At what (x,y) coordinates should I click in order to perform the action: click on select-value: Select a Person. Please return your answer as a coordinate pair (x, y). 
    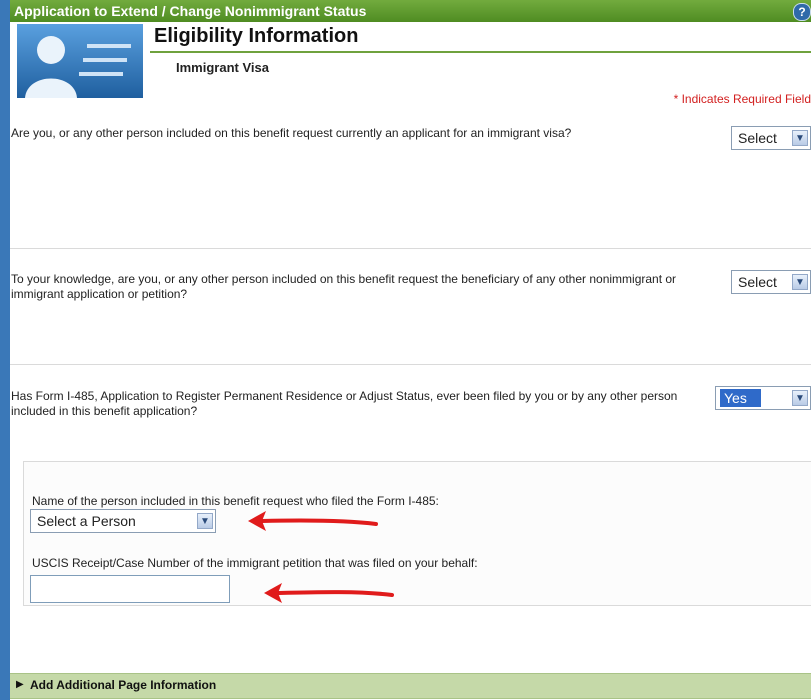
    Looking at the image, I should click on (86, 521).